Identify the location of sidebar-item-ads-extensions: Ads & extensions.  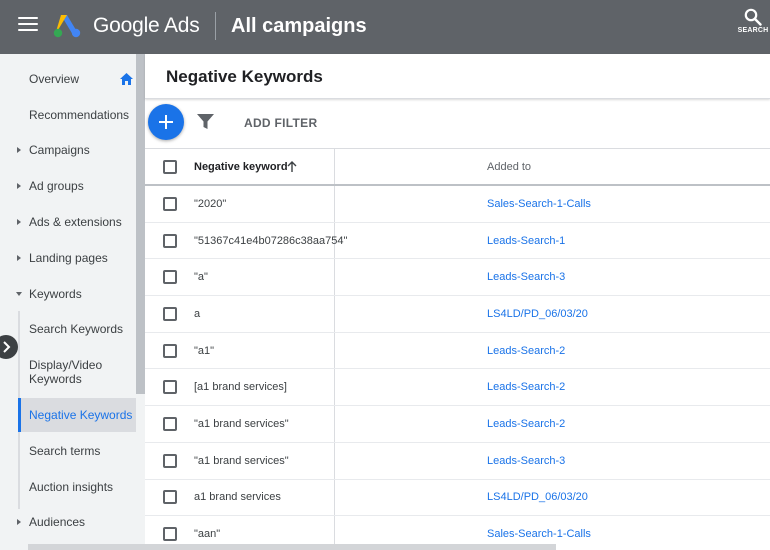
(68, 222).